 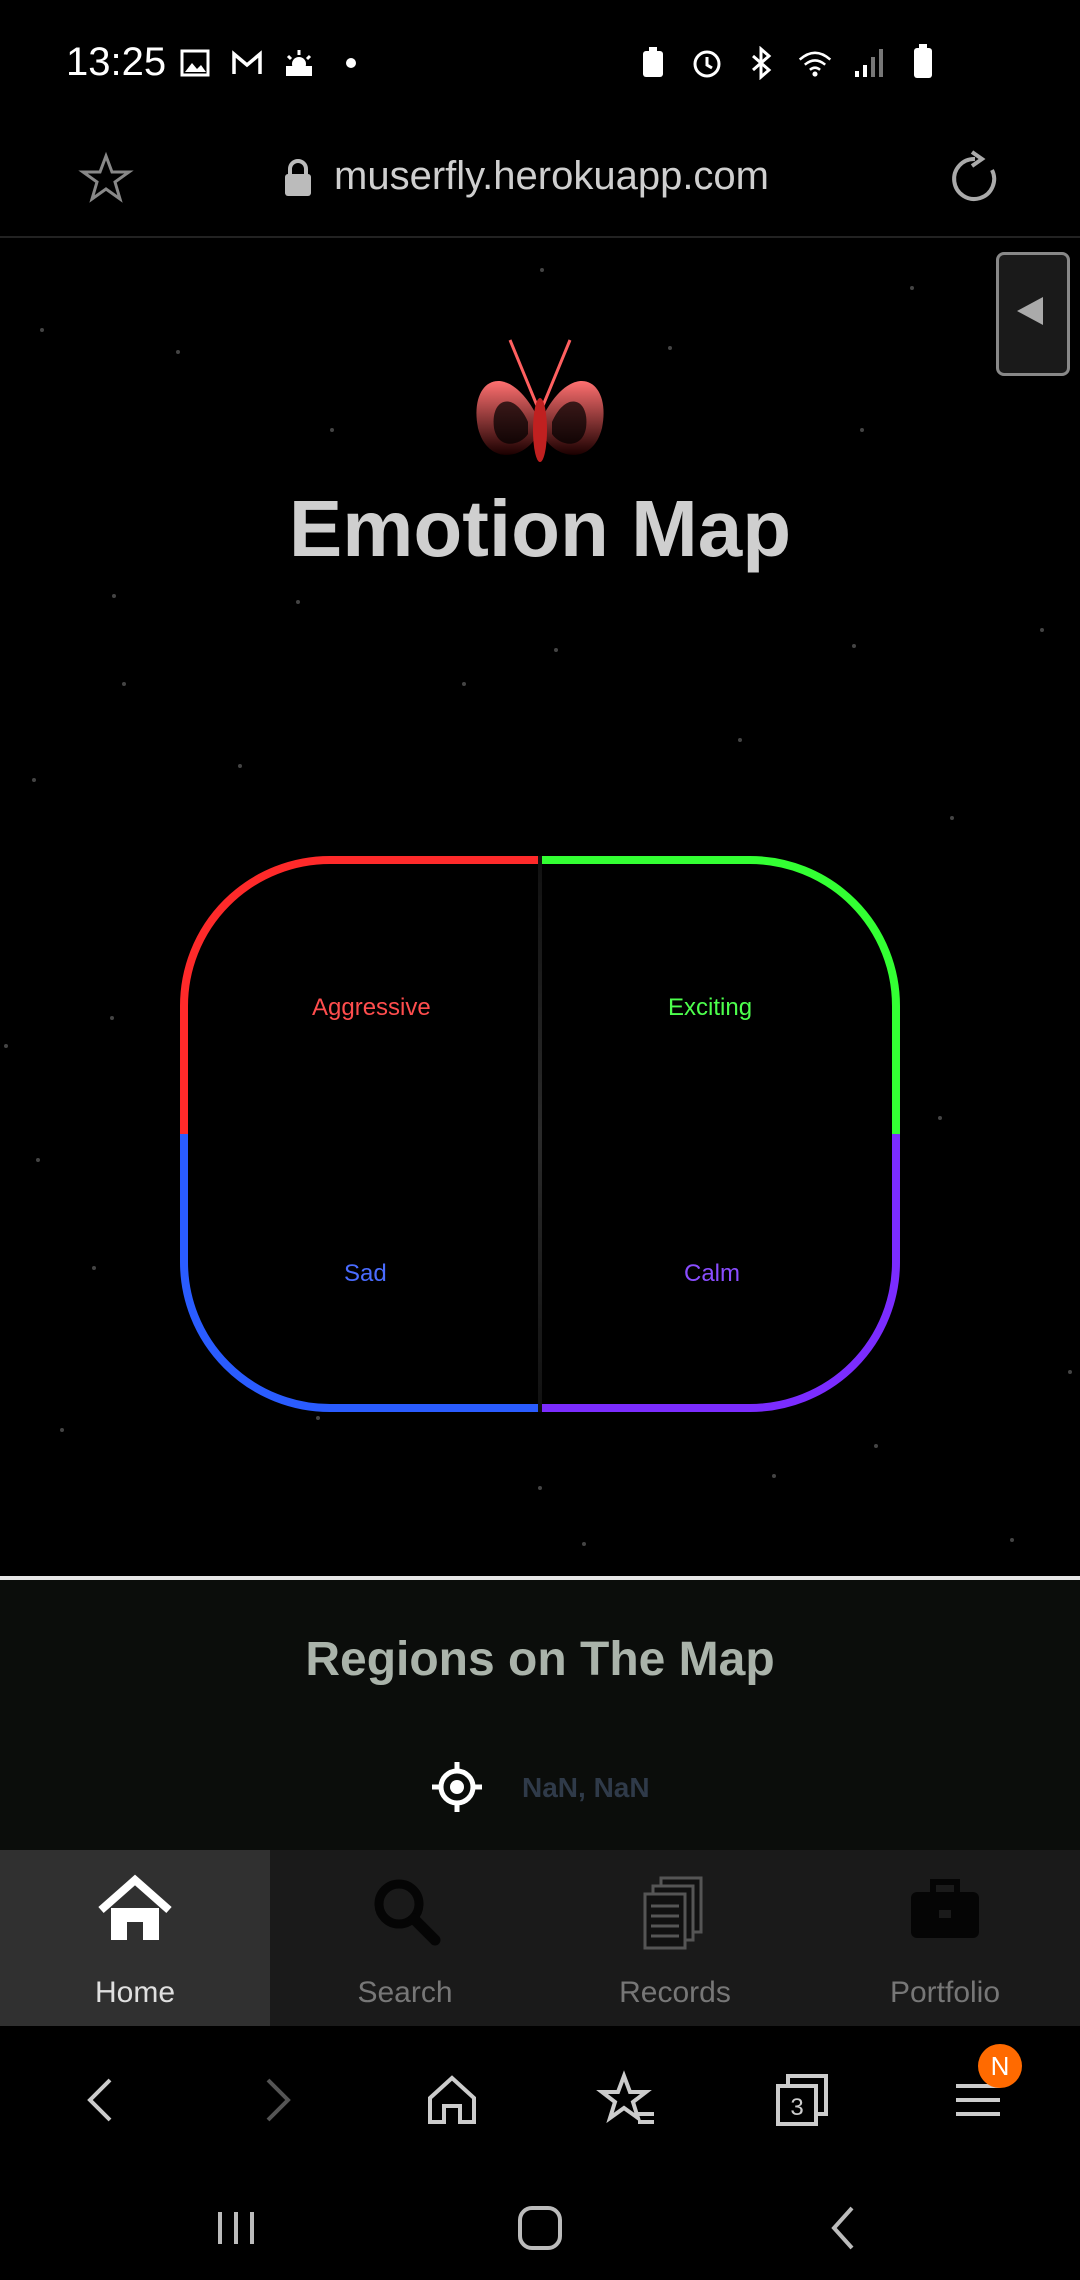 What do you see at coordinates (247, 63) in the screenshot?
I see `gmail-icon` at bounding box center [247, 63].